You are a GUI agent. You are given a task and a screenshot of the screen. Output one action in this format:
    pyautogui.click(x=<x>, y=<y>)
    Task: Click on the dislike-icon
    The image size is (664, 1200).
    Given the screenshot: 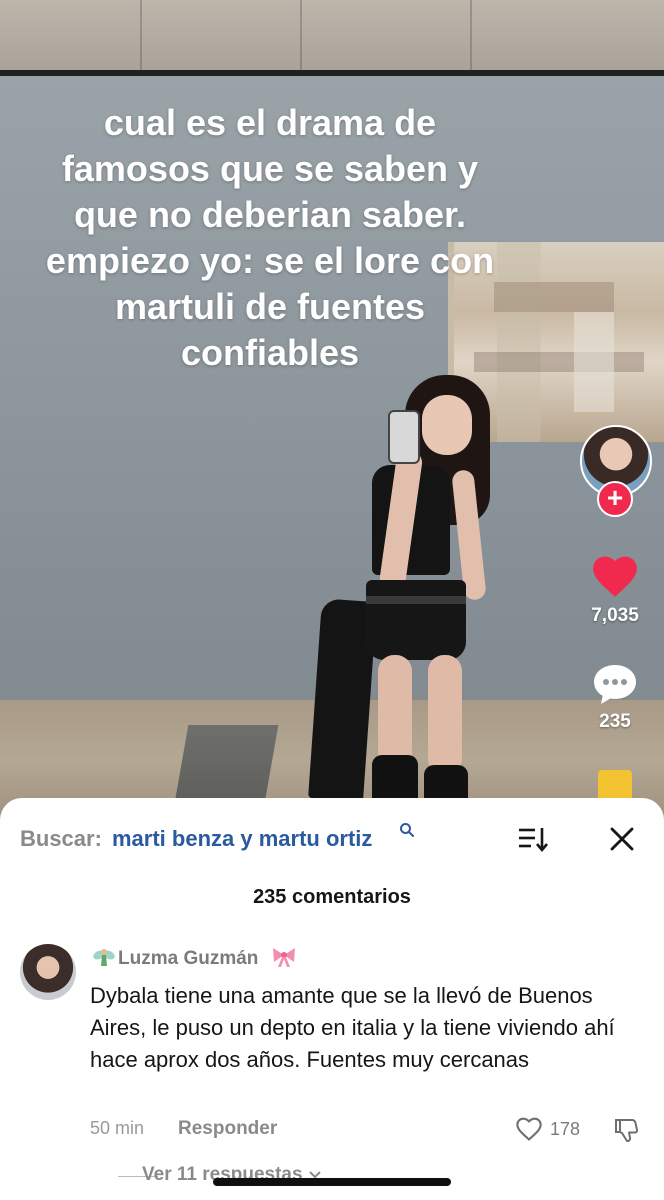 What is the action you would take?
    pyautogui.click(x=626, y=1130)
    